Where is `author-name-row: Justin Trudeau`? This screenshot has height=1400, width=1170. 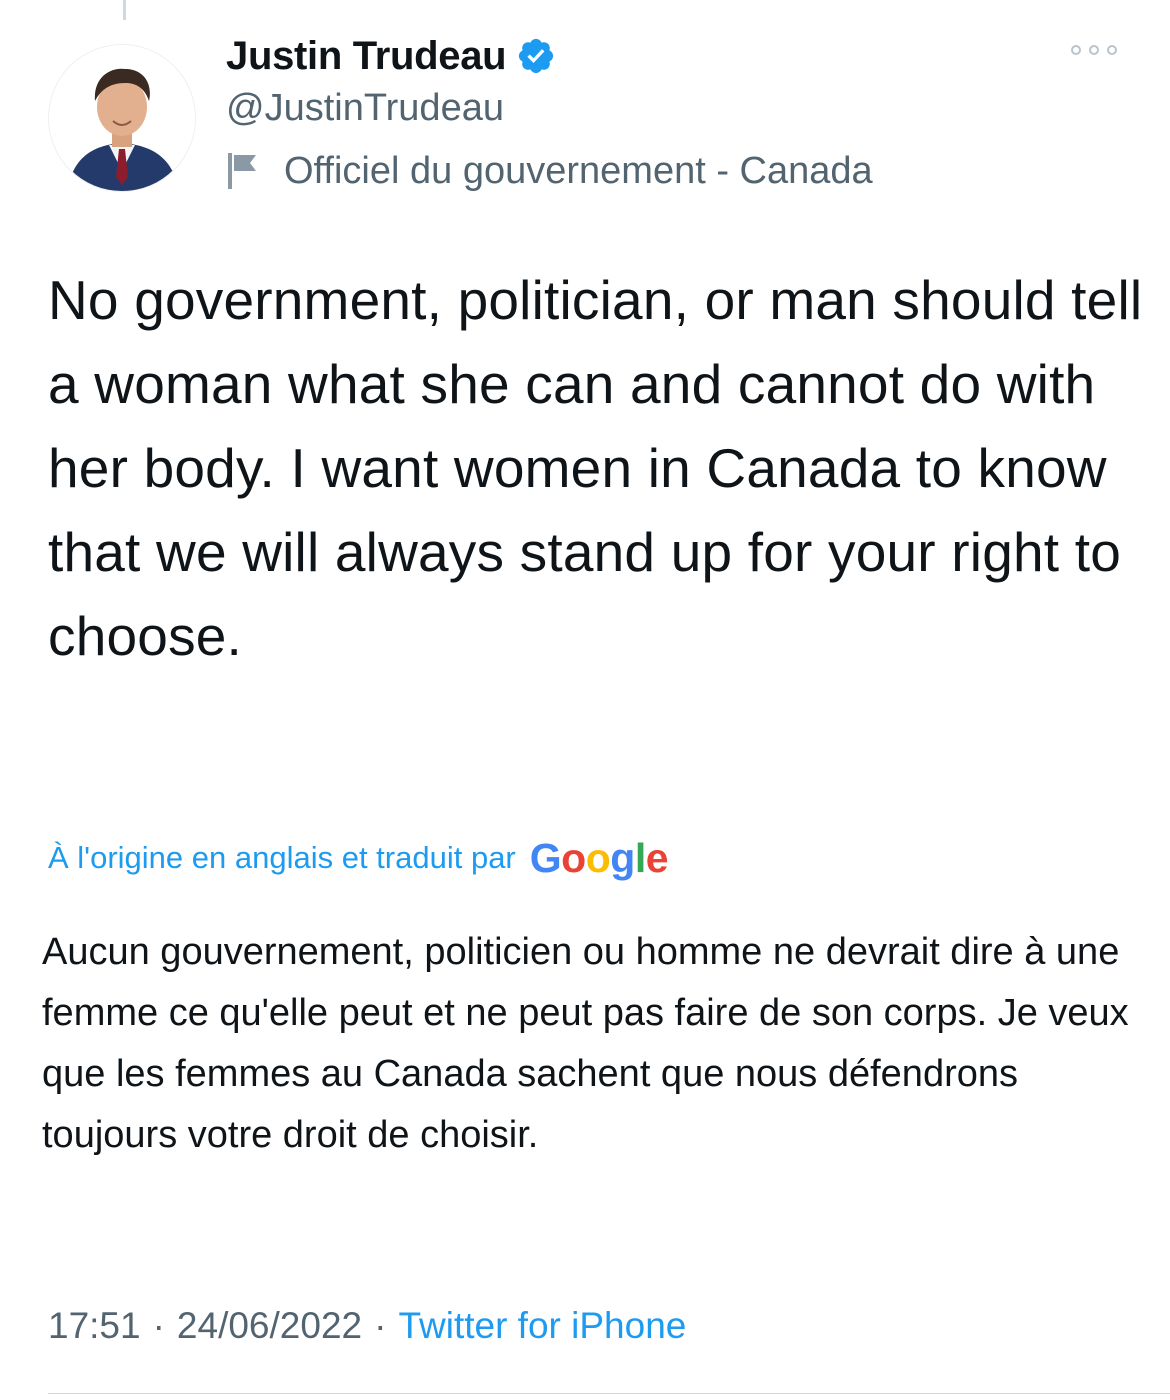 author-name-row: Justin Trudeau is located at coordinates (391, 56).